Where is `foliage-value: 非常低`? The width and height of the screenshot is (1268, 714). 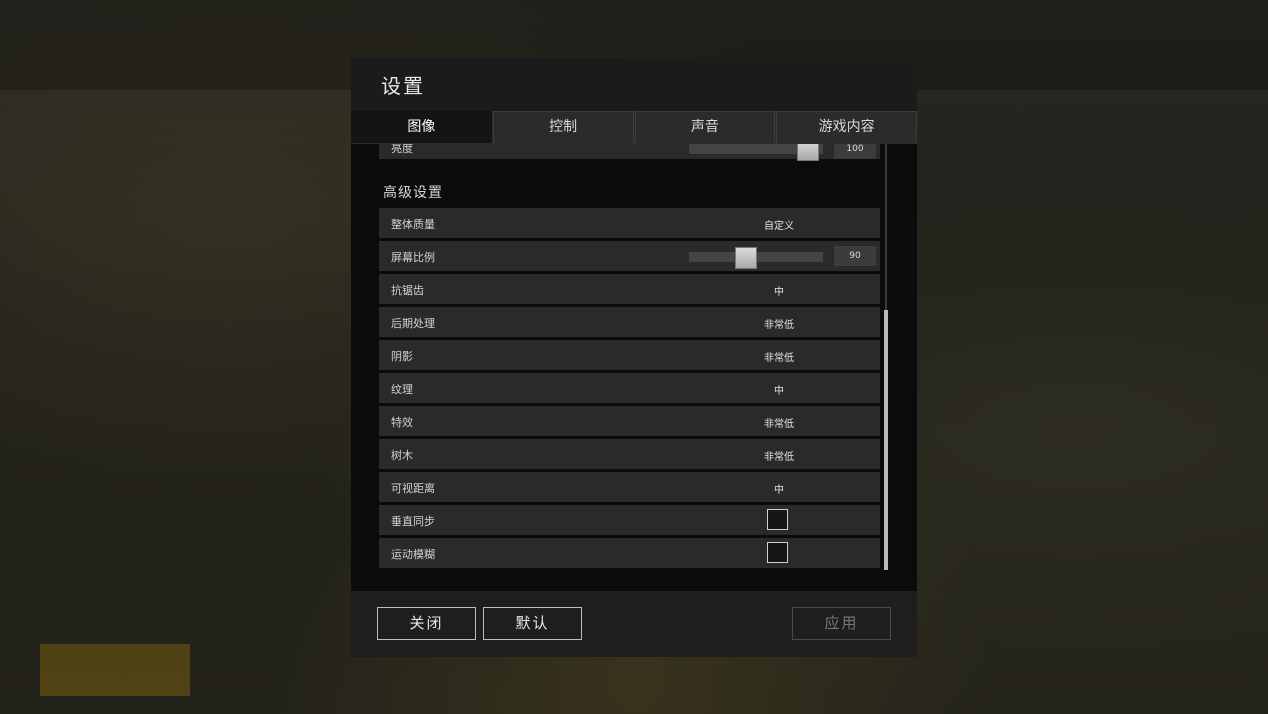 foliage-value: 非常低 is located at coordinates (779, 455).